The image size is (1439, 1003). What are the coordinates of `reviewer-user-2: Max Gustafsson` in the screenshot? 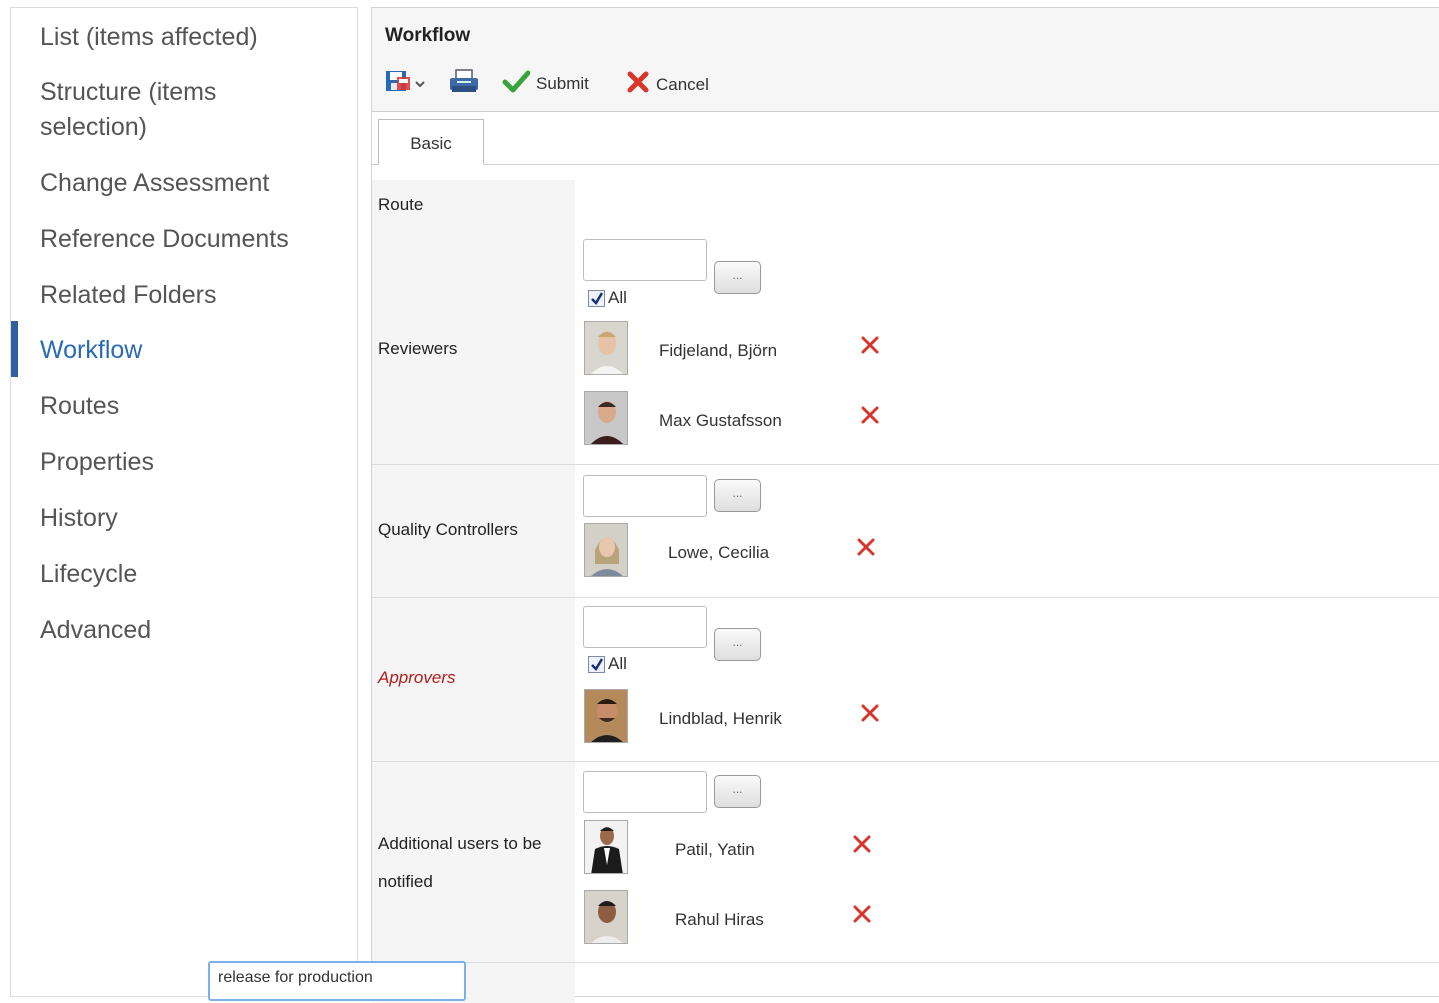 It's located at (884, 419).